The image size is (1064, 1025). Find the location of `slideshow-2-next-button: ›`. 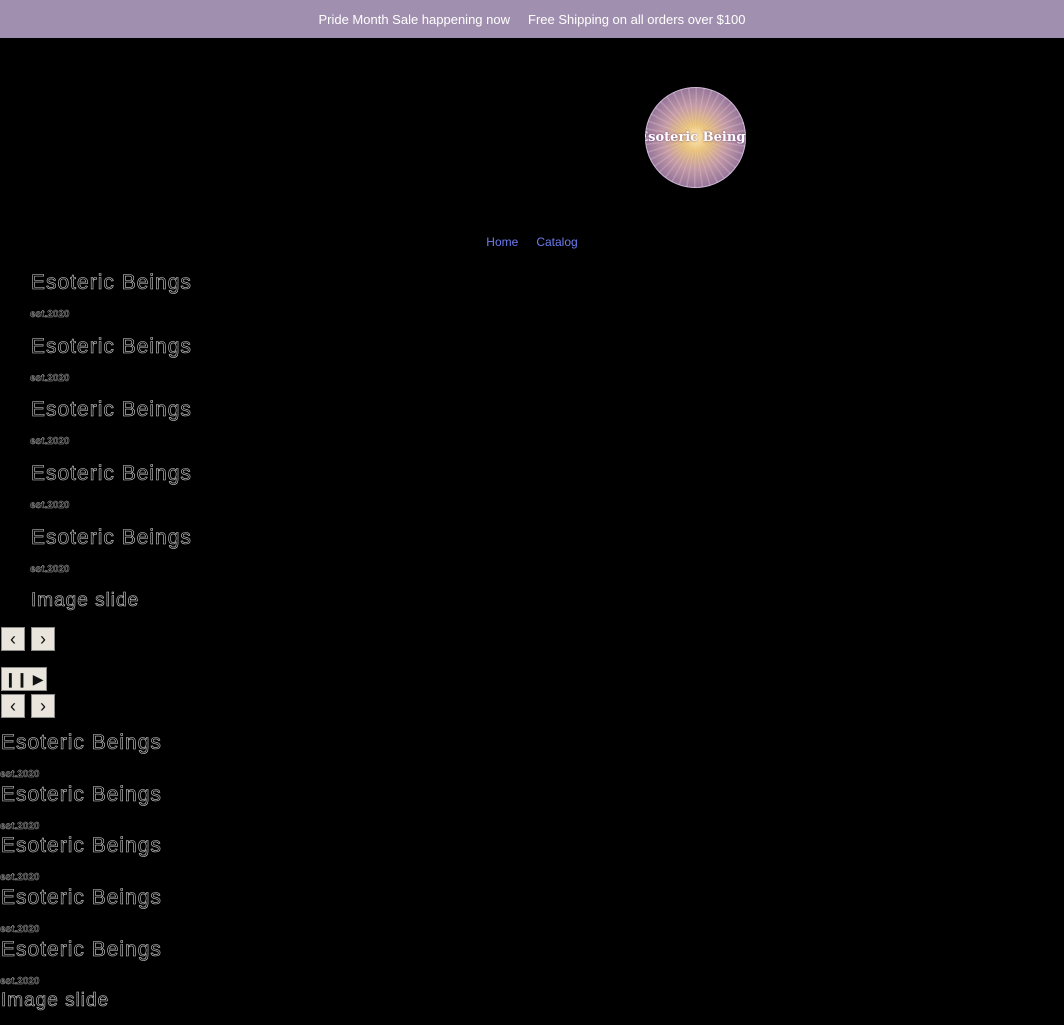

slideshow-2-next-button: › is located at coordinates (43, 706).